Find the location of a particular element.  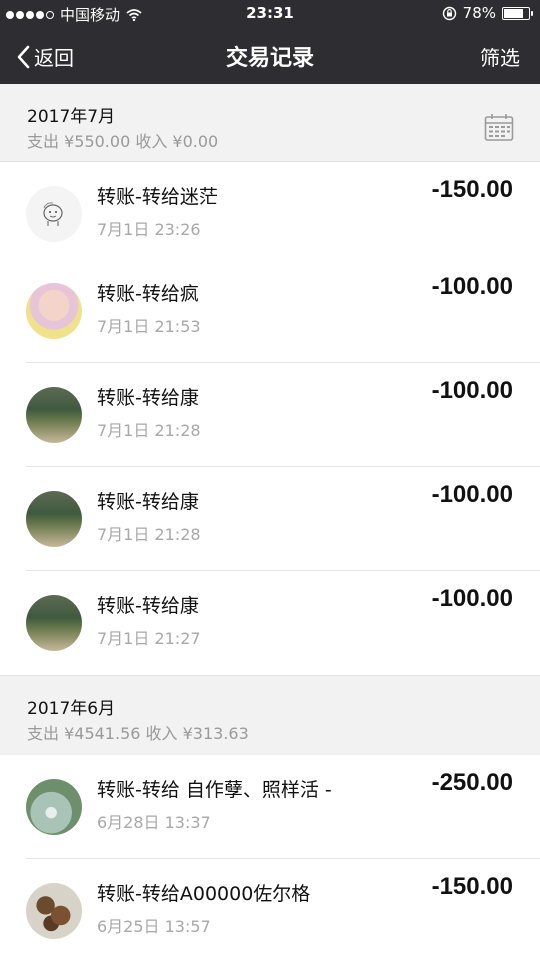

transaction-date: 7月1日 23:26 is located at coordinates (149, 229).